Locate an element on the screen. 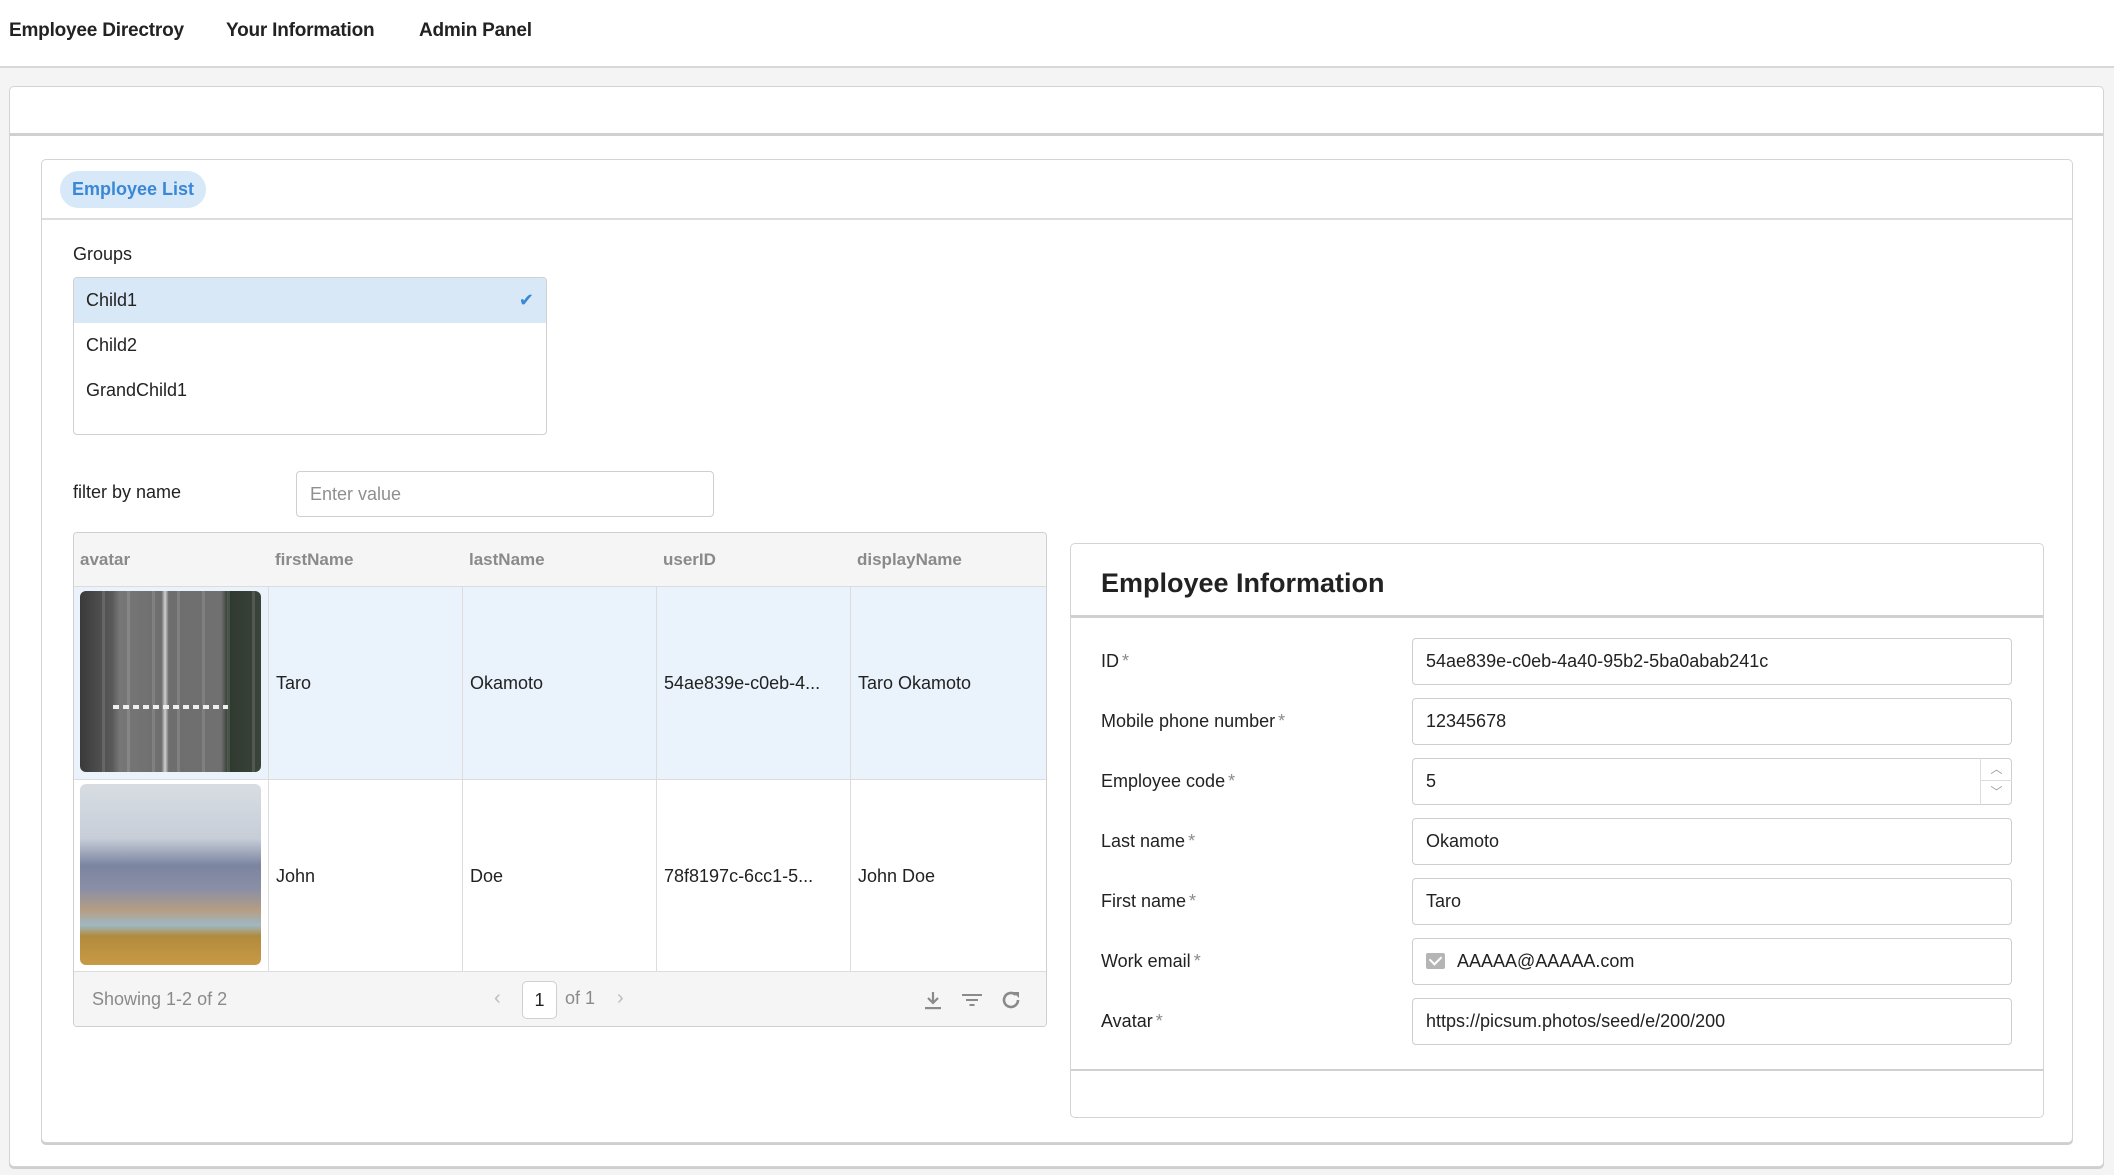  tab-employee-list: Employee List is located at coordinates (133, 189).